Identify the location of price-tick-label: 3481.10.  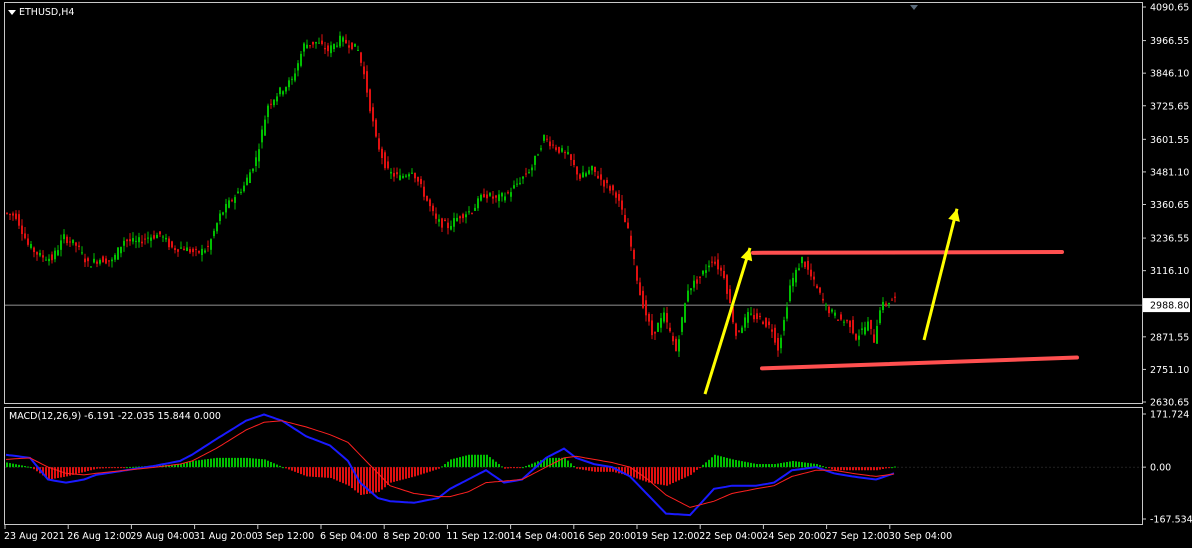
(1169, 172).